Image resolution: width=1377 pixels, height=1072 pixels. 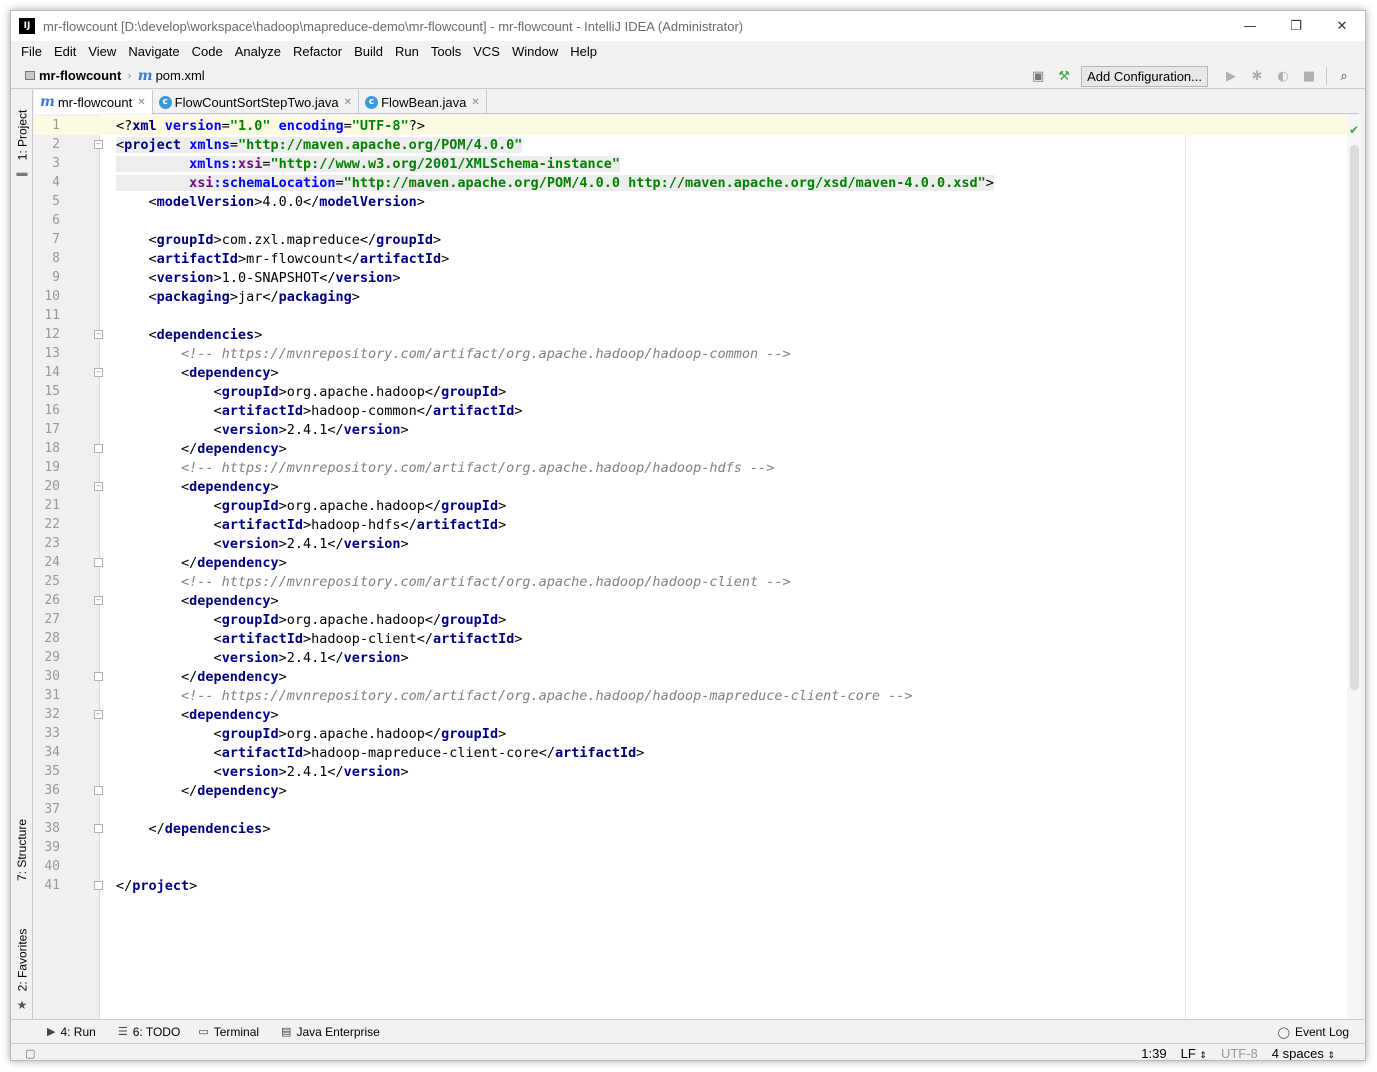 I want to click on code-line: 11, so click(x=690, y=315).